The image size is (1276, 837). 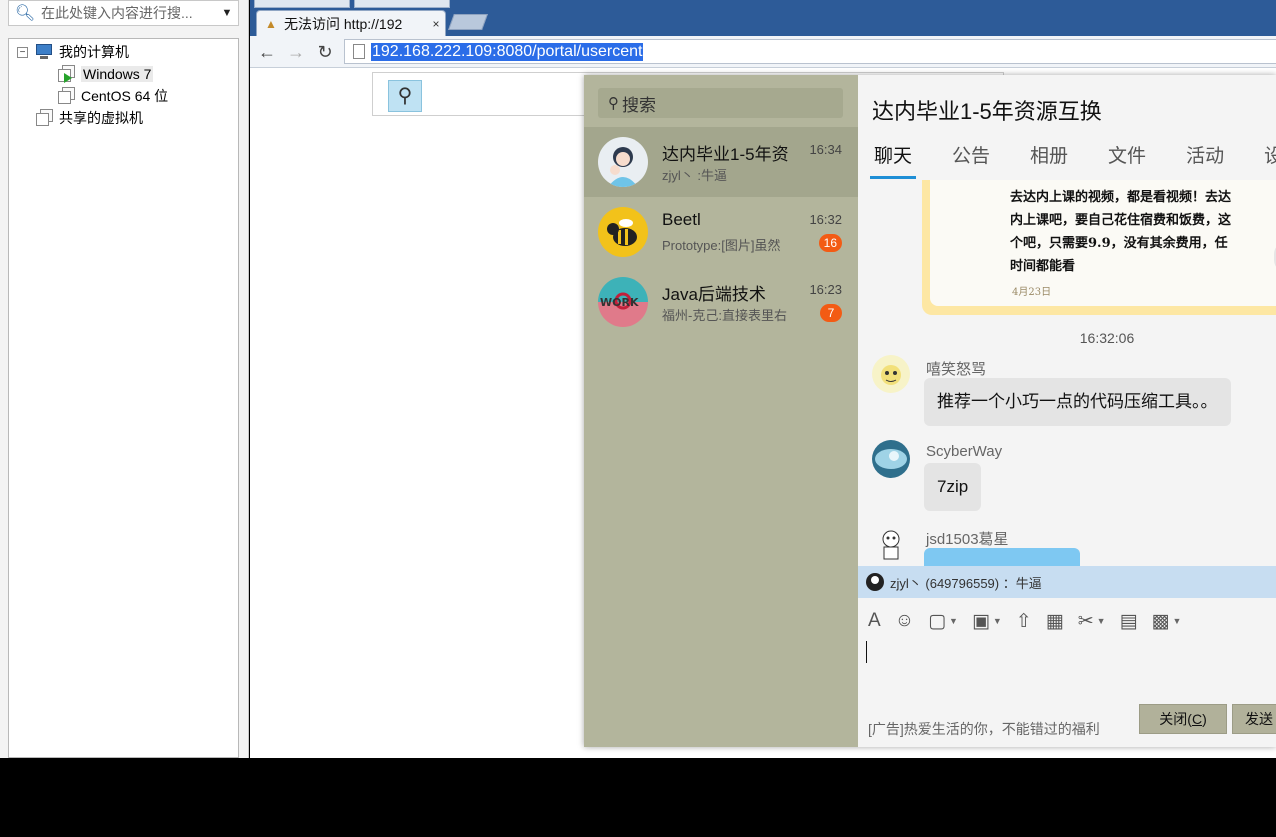 What do you see at coordinates (681, 219) in the screenshot?
I see `conversation-name: Beetl` at bounding box center [681, 219].